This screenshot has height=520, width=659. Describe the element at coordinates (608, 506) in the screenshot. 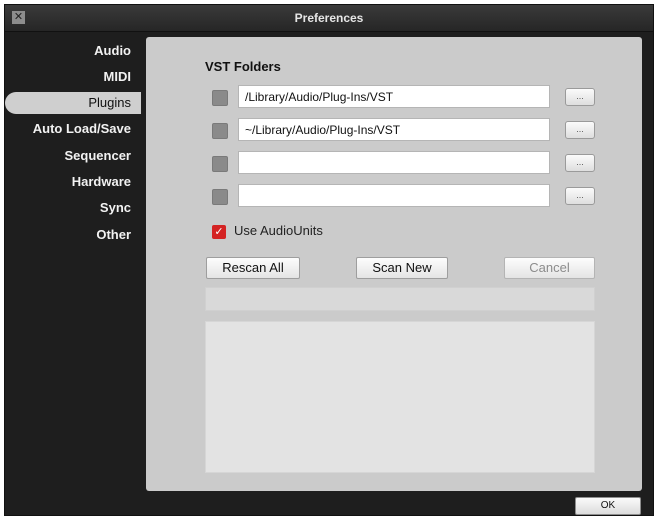

I see `ok-button: OK` at that location.